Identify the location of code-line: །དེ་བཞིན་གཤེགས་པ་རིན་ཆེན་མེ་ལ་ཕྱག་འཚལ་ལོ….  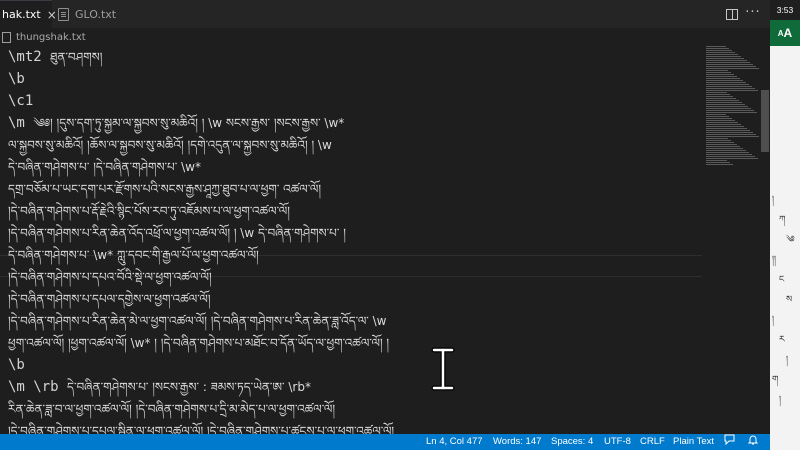
(197, 321).